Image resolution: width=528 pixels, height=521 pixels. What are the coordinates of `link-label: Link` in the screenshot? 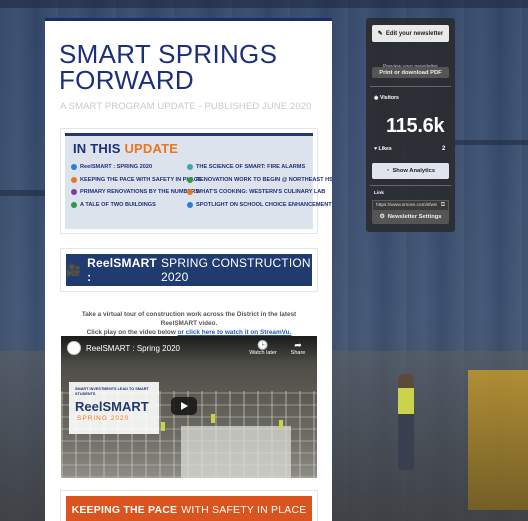 It's located at (379, 193).